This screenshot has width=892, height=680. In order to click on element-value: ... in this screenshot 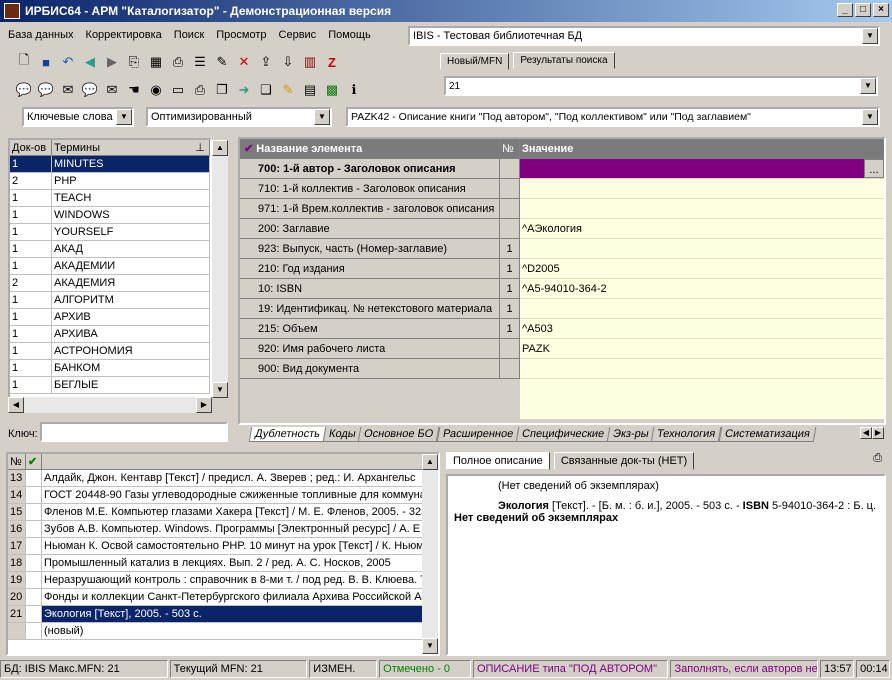, I will do `click(702, 169)`.